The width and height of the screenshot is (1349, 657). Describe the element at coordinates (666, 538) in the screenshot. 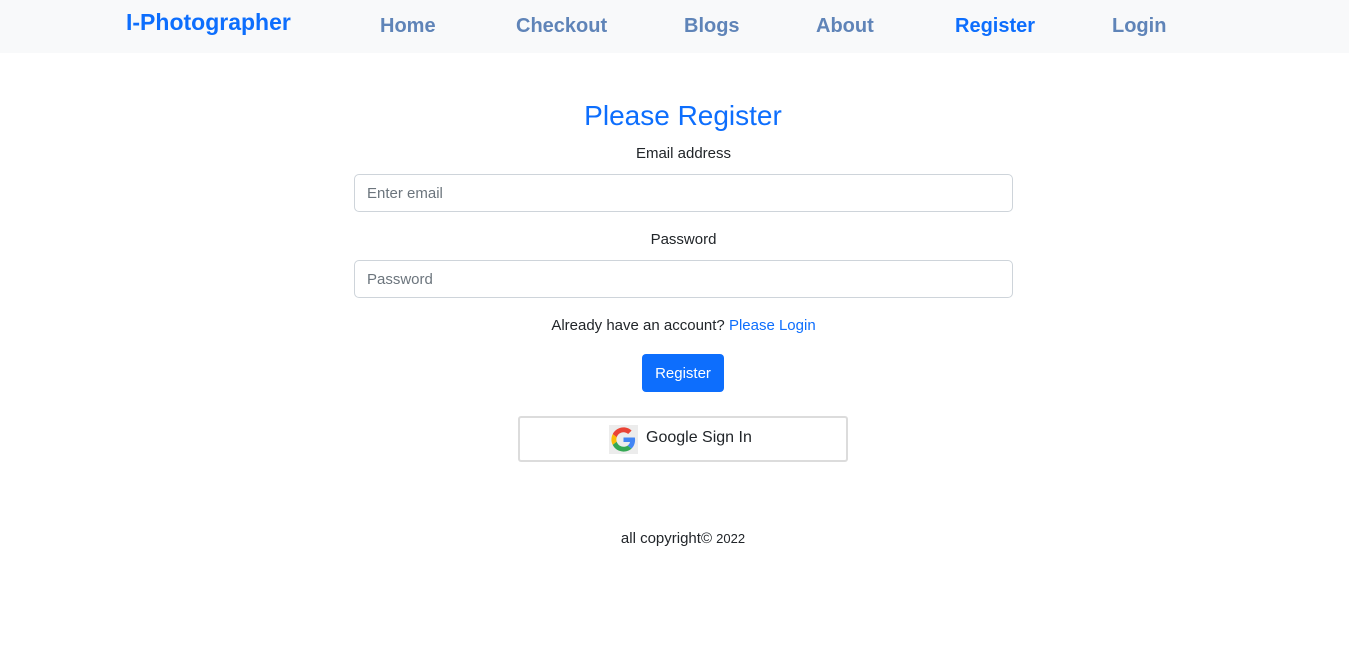

I see `copyright-text: all copyright©` at that location.